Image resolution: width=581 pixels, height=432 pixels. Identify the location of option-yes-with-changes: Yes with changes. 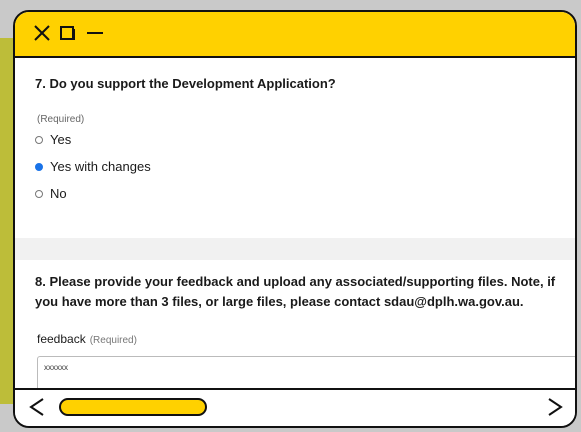
(93, 166).